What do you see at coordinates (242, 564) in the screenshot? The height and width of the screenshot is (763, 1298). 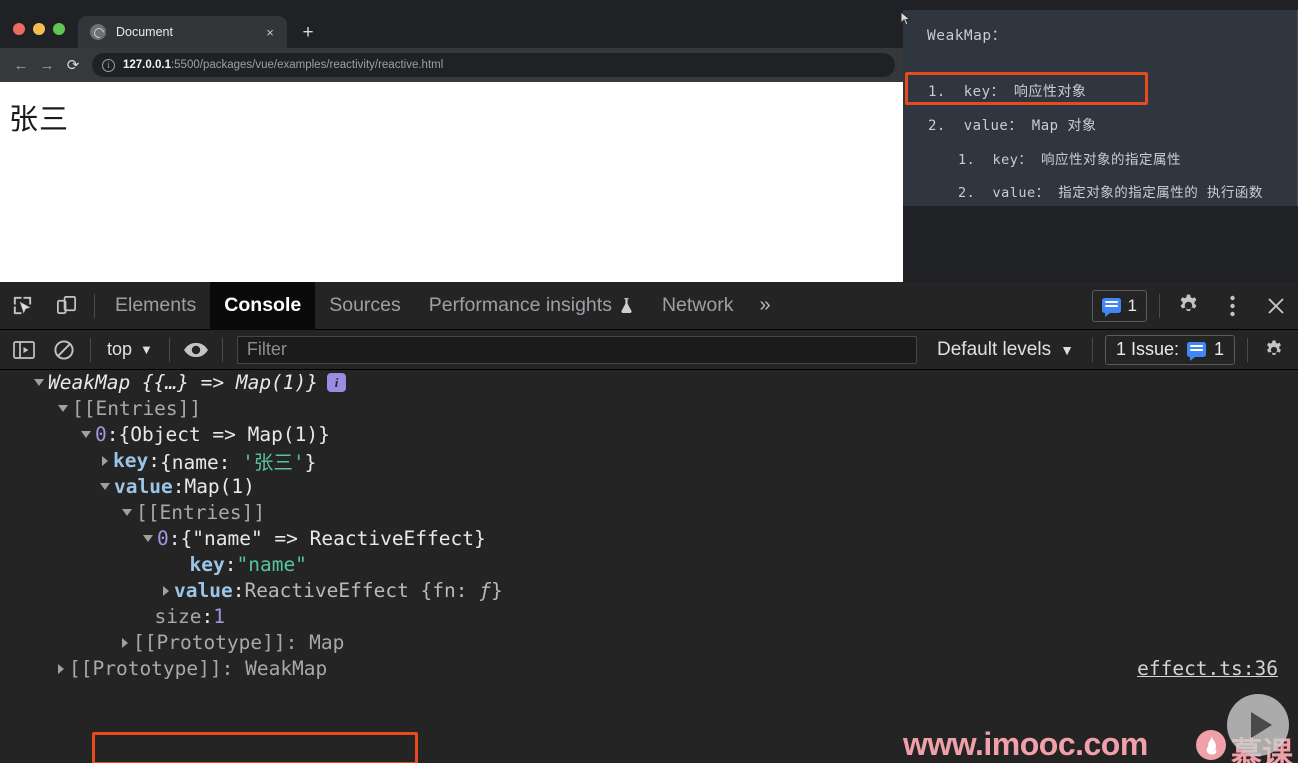 I see `console-row: key: "name"` at bounding box center [242, 564].